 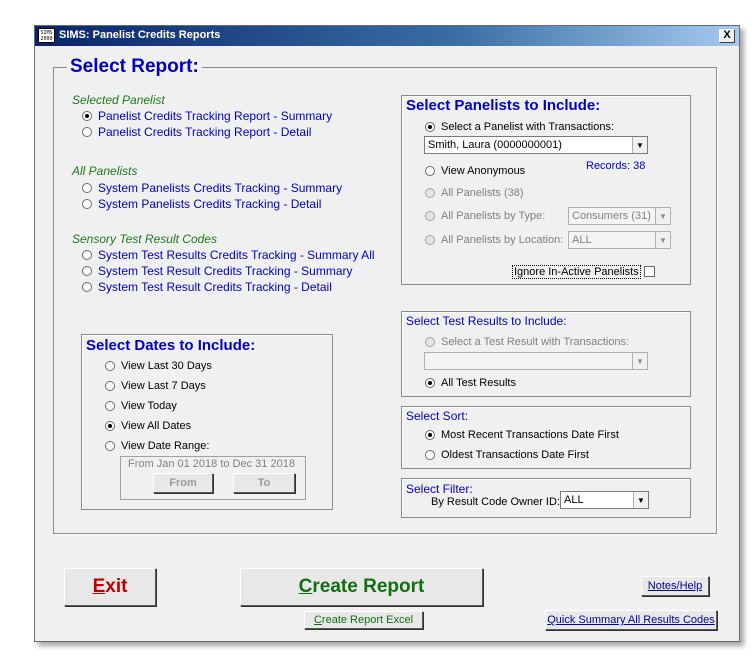 I want to click on ignore-inactive-checkbox, so click(x=649, y=271).